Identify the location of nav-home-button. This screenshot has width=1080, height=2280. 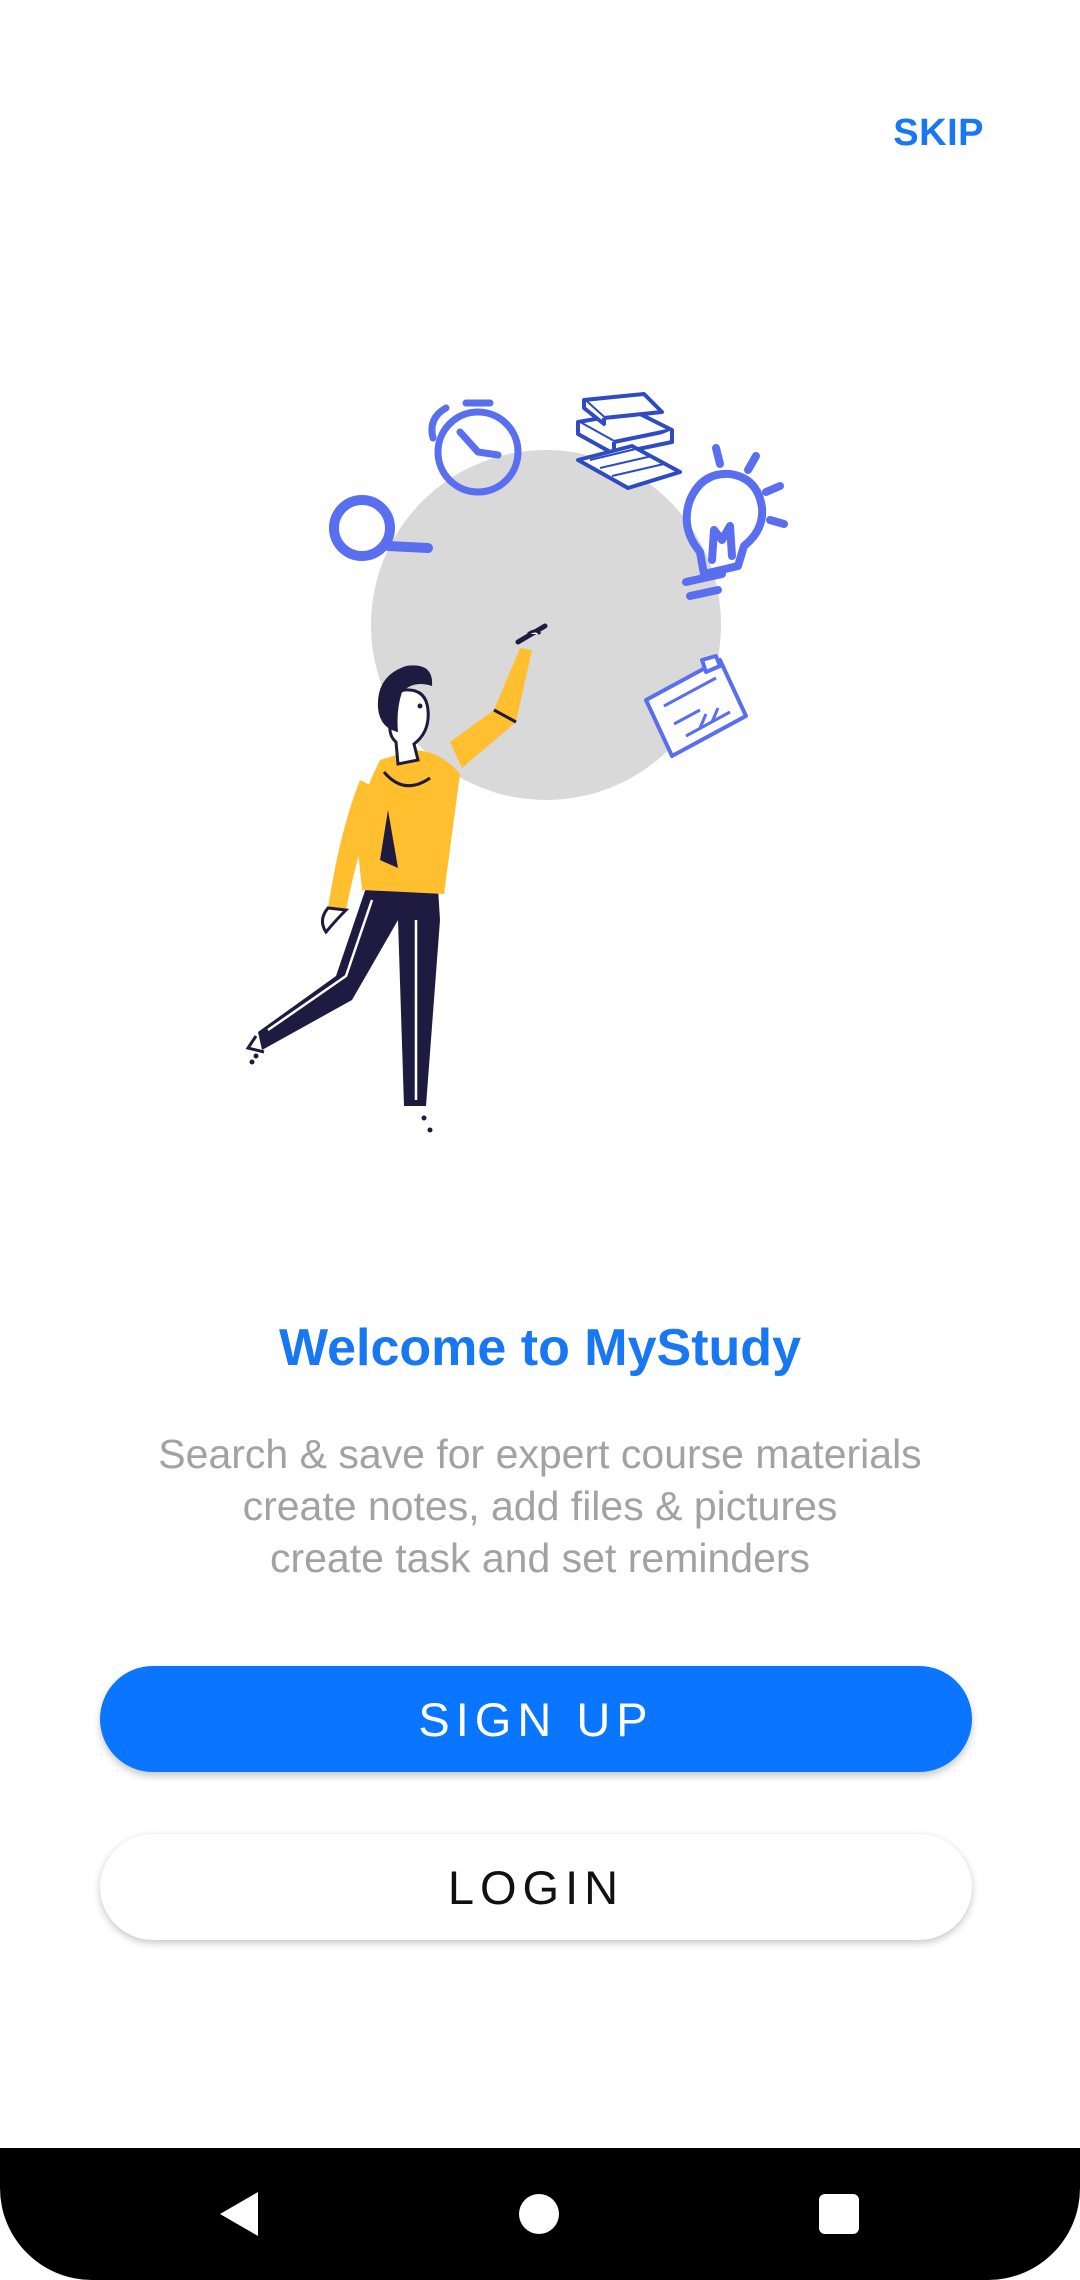
(539, 2214).